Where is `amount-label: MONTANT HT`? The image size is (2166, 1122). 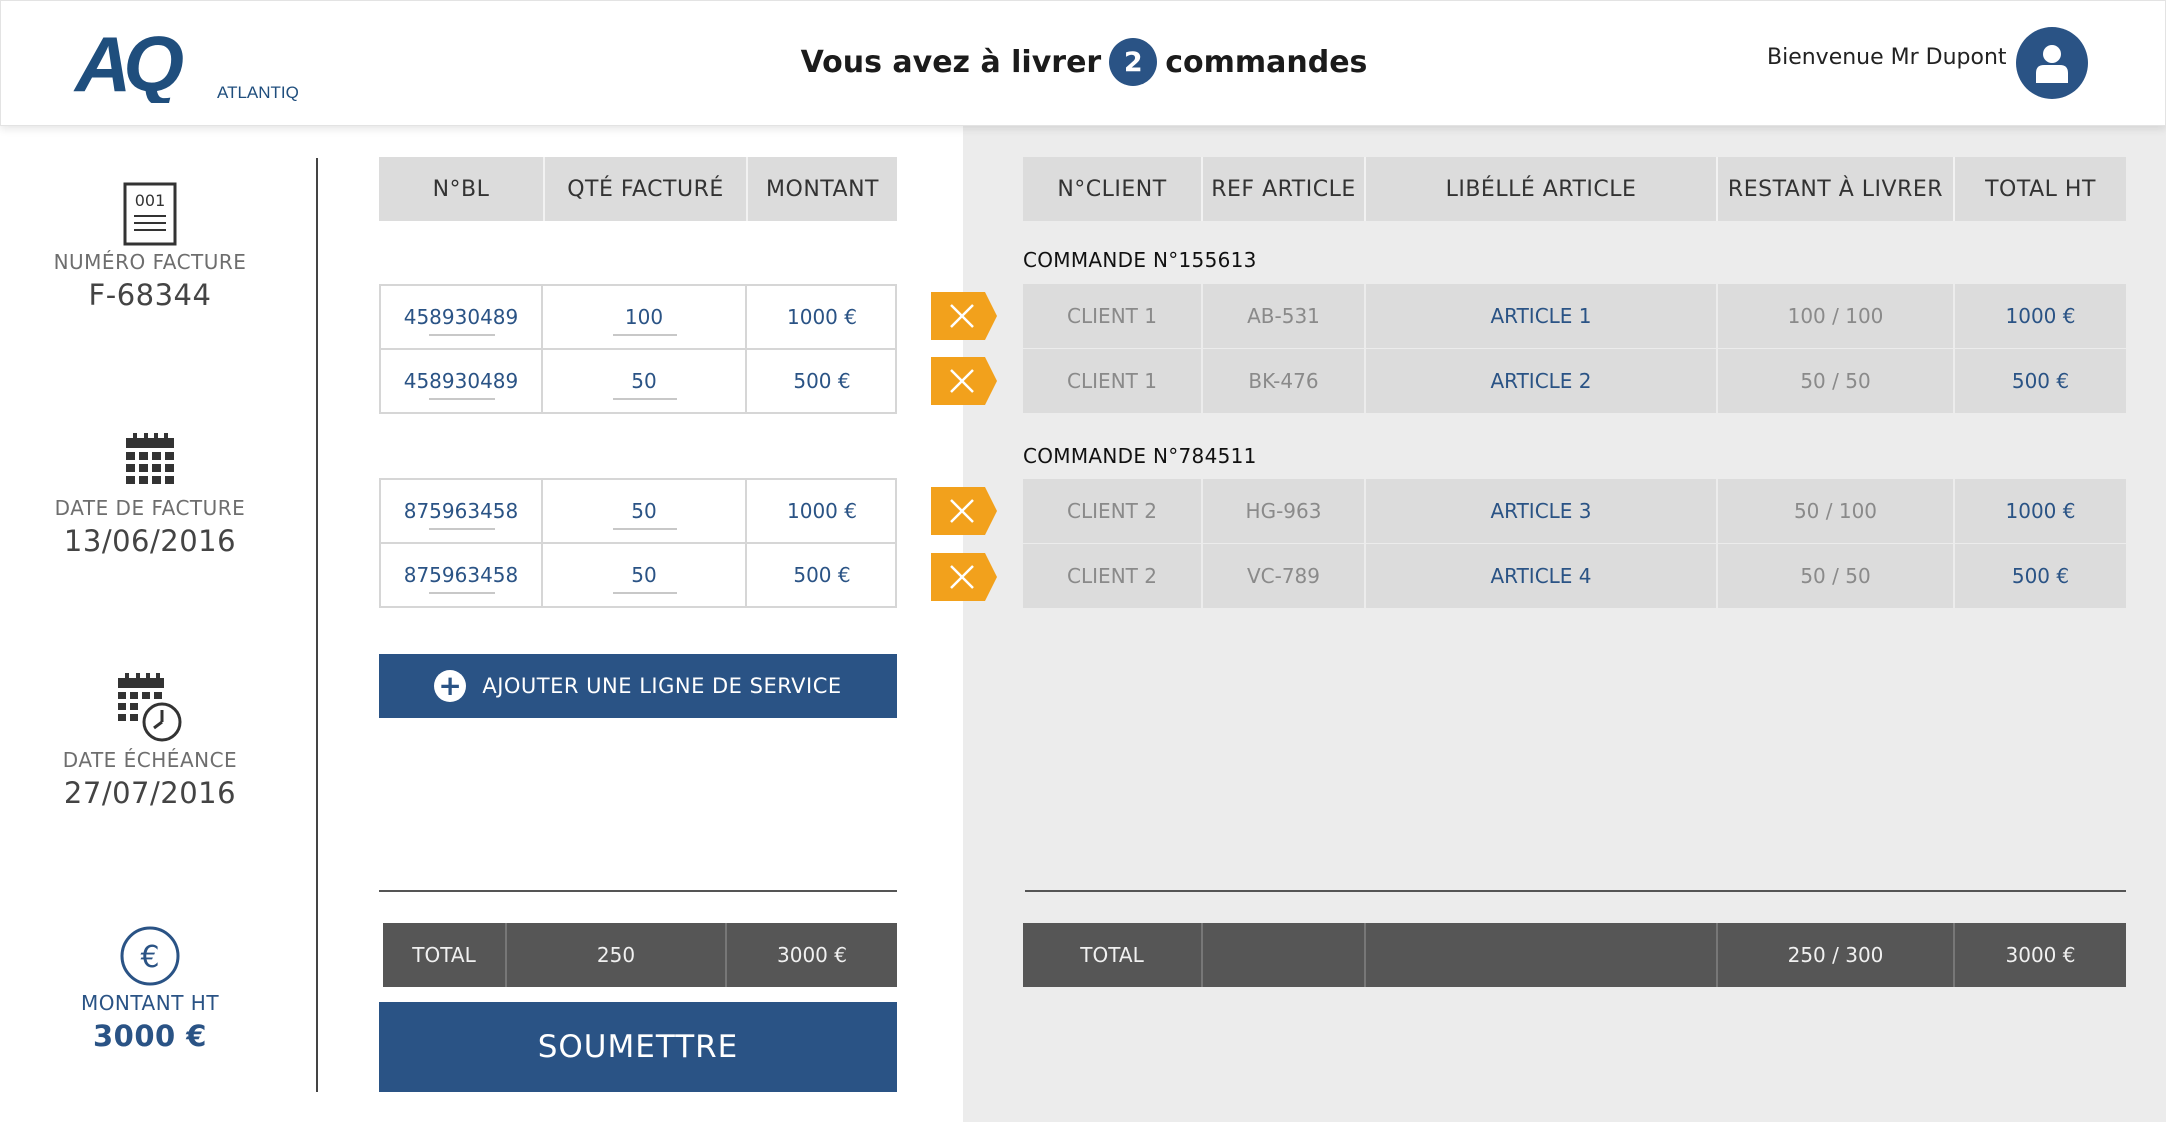
amount-label: MONTANT HT is located at coordinates (150, 1003).